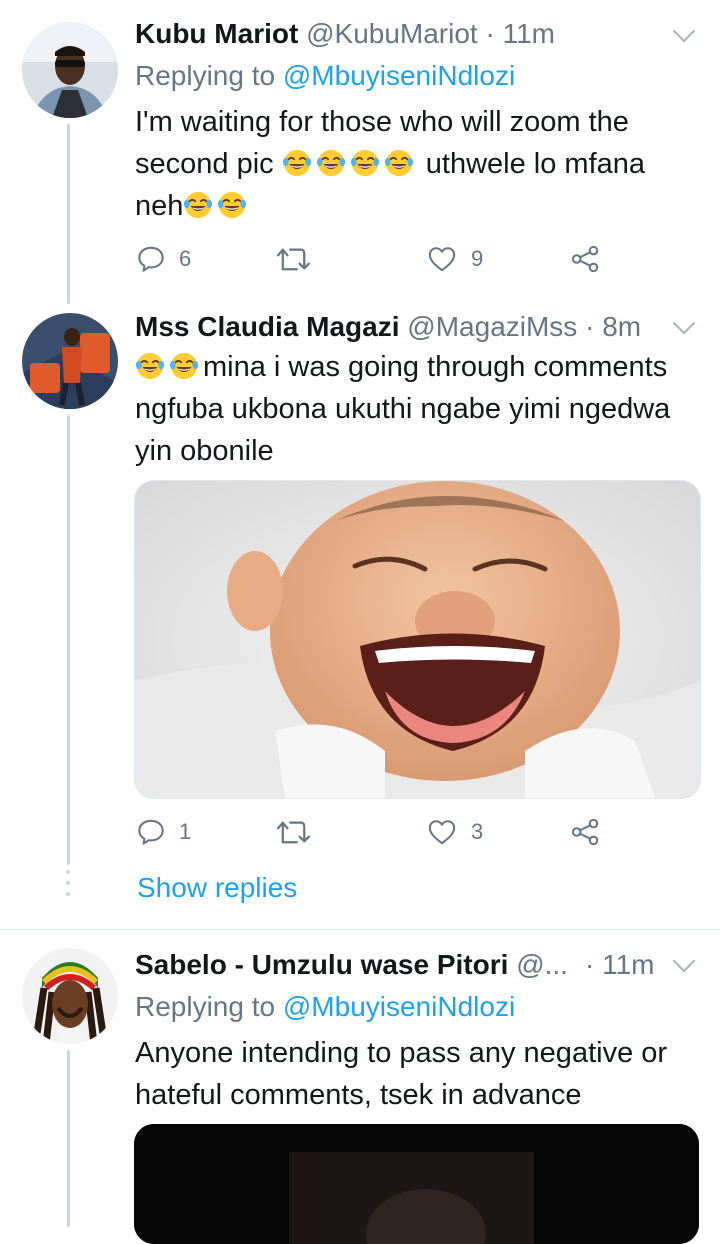 The width and height of the screenshot is (720, 1244). What do you see at coordinates (360, 929) in the screenshot?
I see `divider` at bounding box center [360, 929].